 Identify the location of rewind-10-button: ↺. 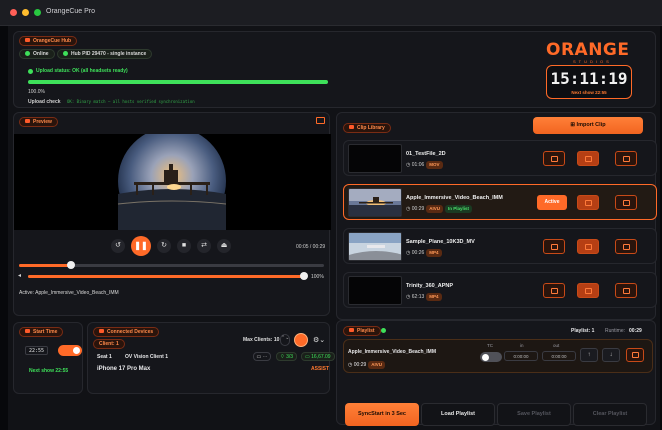
(118, 246).